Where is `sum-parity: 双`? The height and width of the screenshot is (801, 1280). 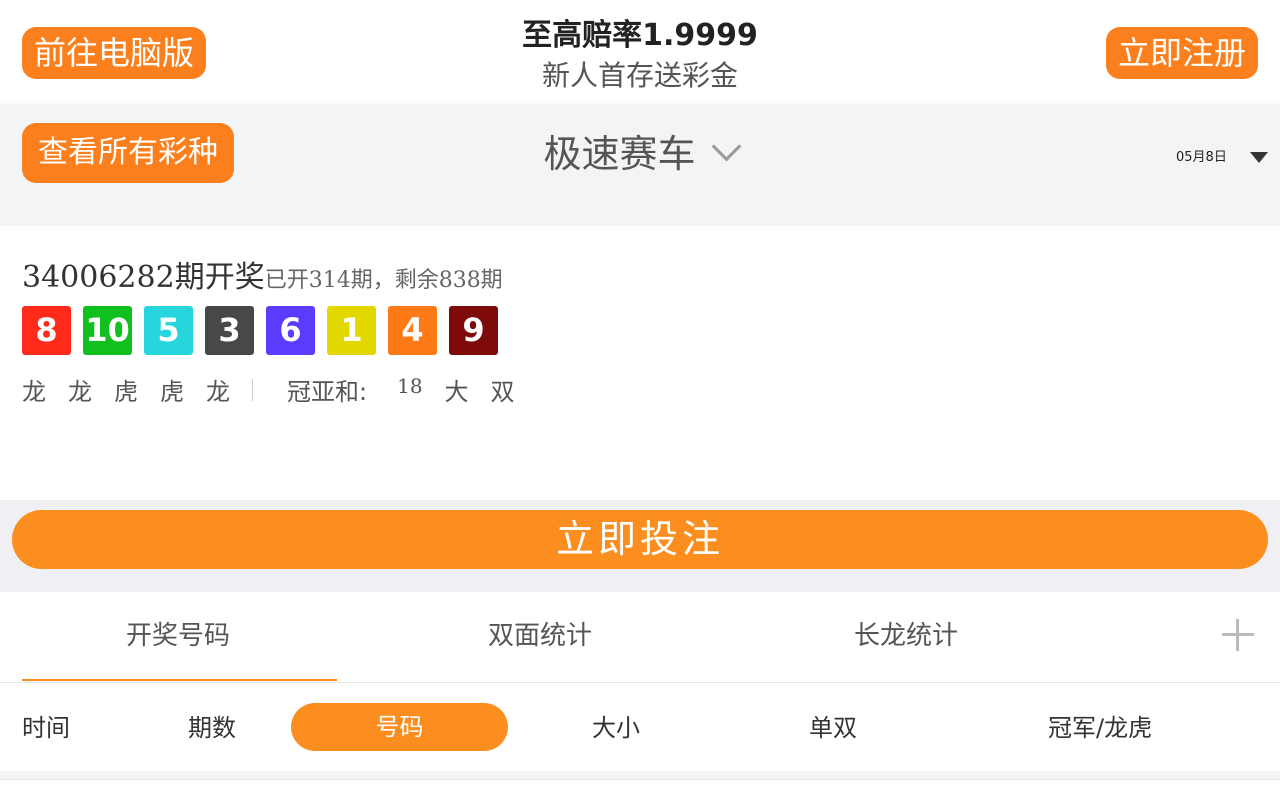
sum-parity: 双 is located at coordinates (502, 392).